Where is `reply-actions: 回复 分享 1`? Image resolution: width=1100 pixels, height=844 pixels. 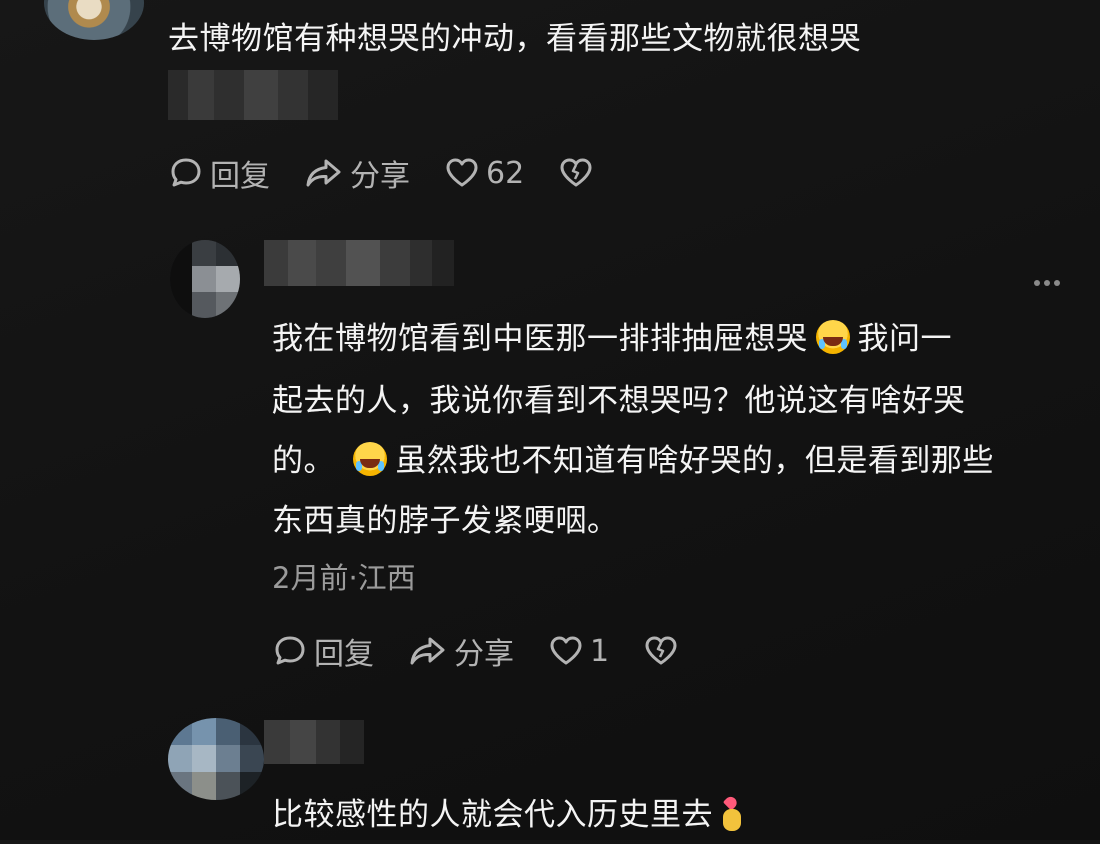
reply-actions: 回复 分享 1 is located at coordinates (492, 651).